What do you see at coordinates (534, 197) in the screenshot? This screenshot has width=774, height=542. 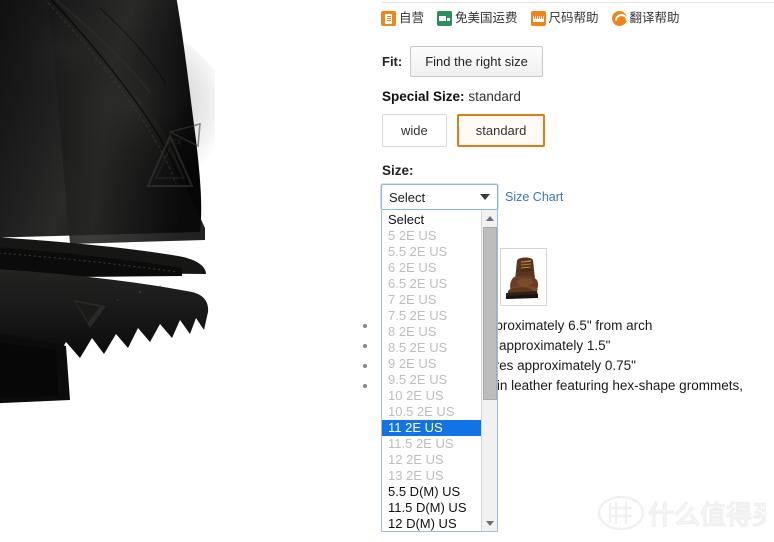 I see `size-chart-link: Size Chart` at bounding box center [534, 197].